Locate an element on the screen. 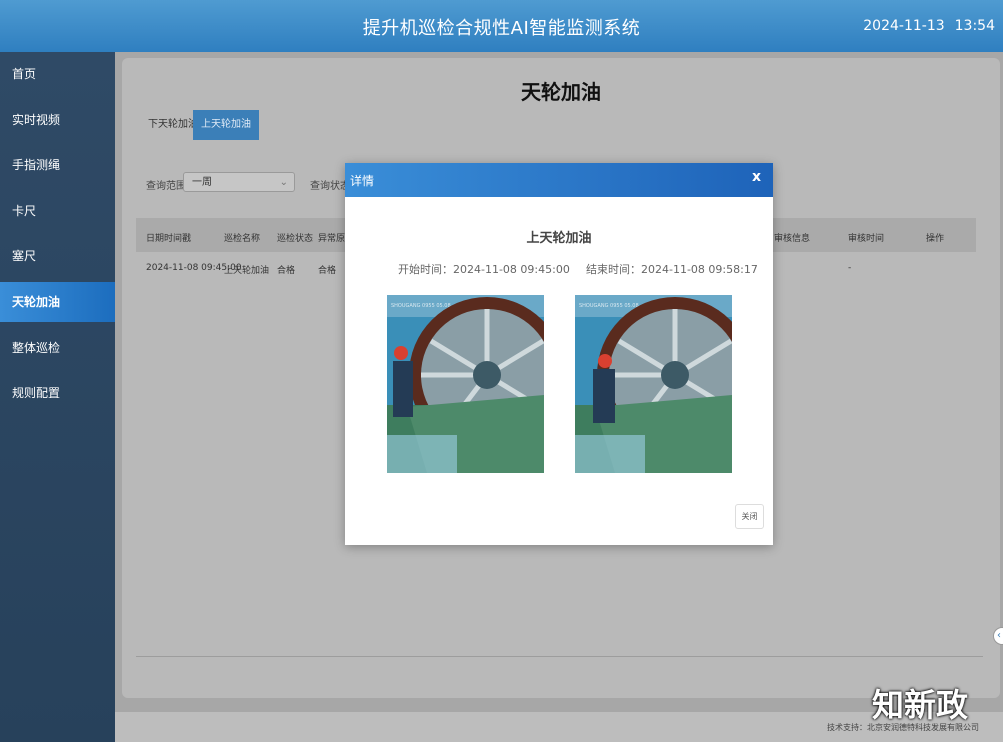 The width and height of the screenshot is (1003, 742). watermark: 知新政 is located at coordinates (920, 705).